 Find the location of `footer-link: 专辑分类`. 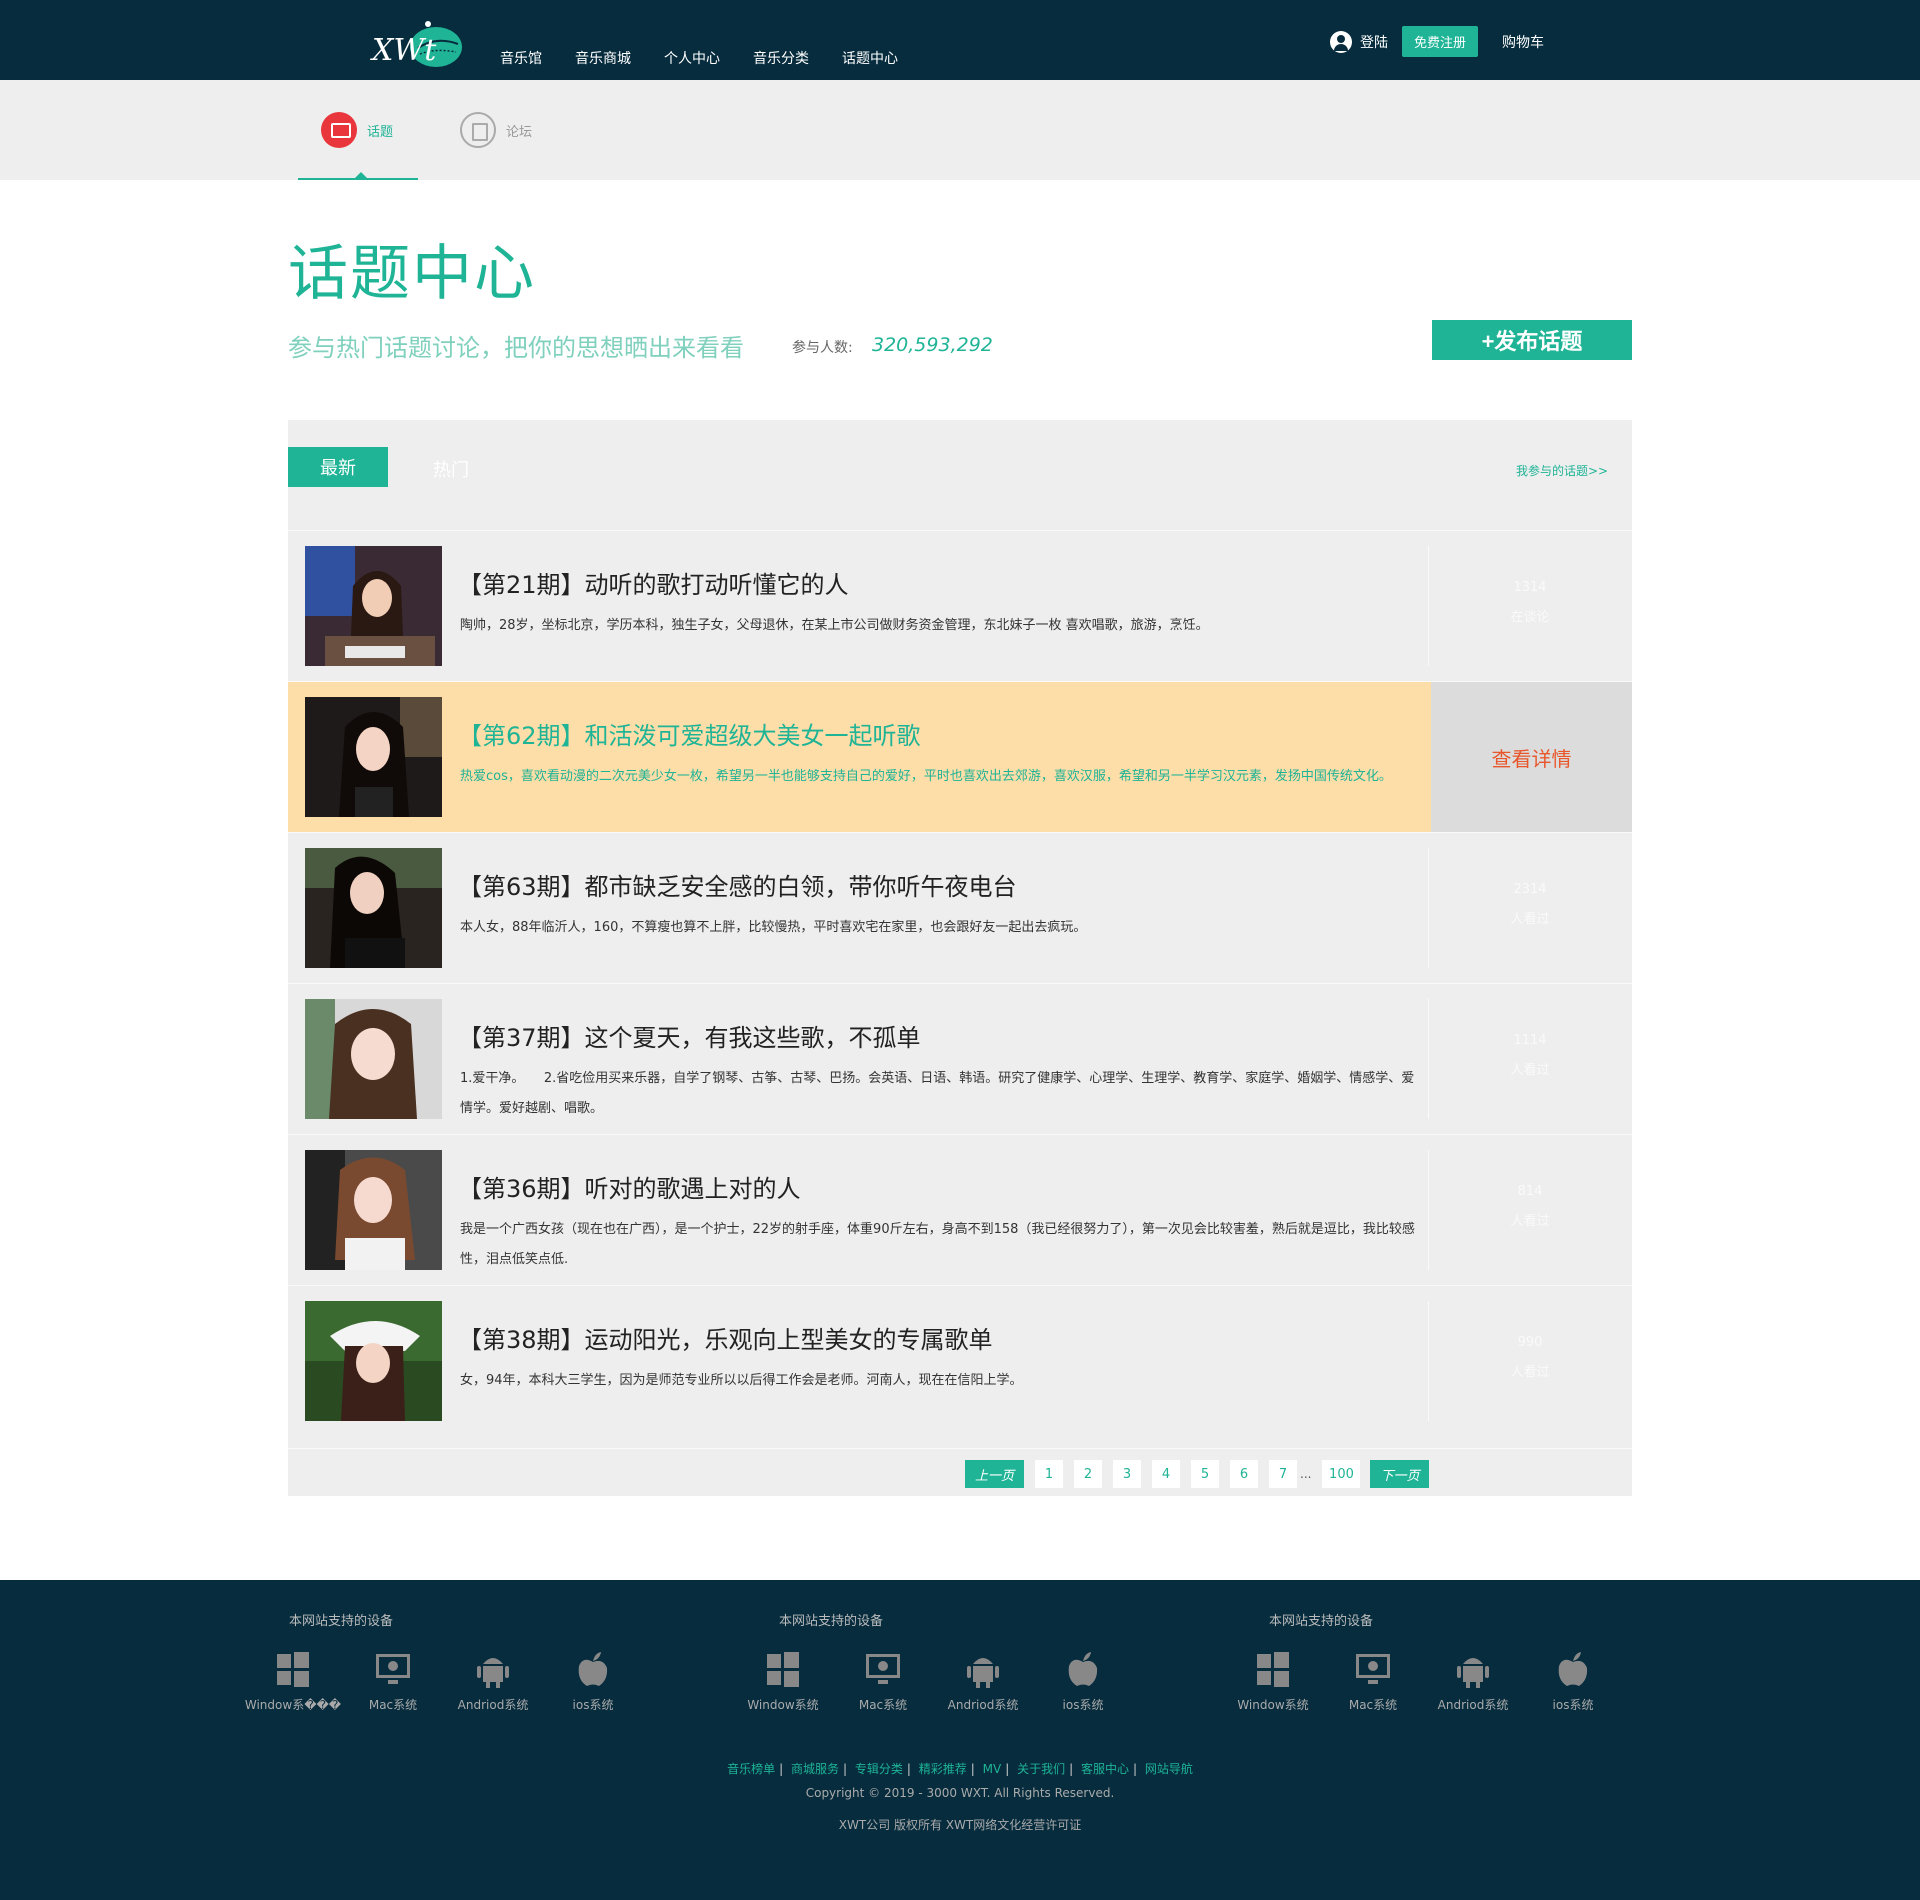

footer-link: 专辑分类 is located at coordinates (879, 1769).